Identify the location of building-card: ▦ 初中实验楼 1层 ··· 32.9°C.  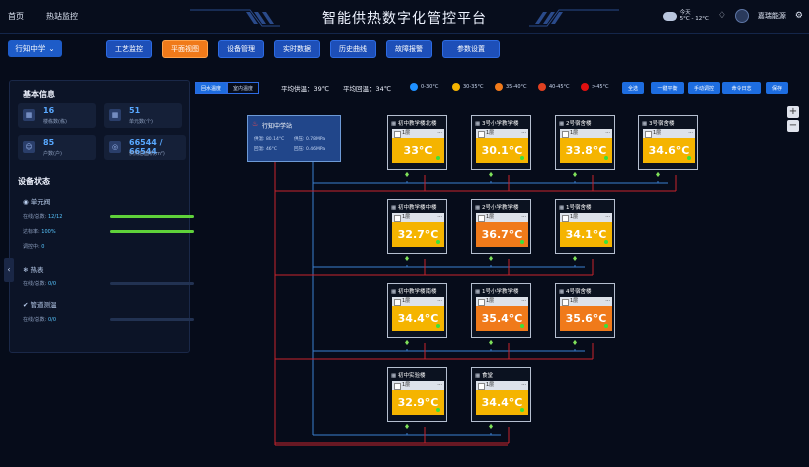
(417, 394).